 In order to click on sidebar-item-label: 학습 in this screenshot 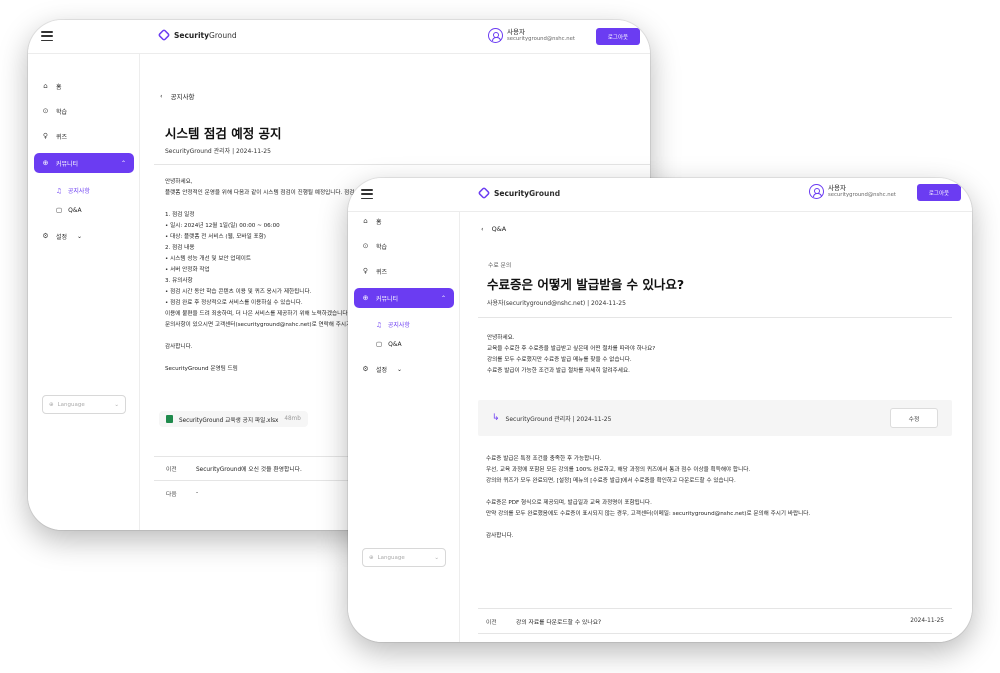, I will do `click(62, 112)`.